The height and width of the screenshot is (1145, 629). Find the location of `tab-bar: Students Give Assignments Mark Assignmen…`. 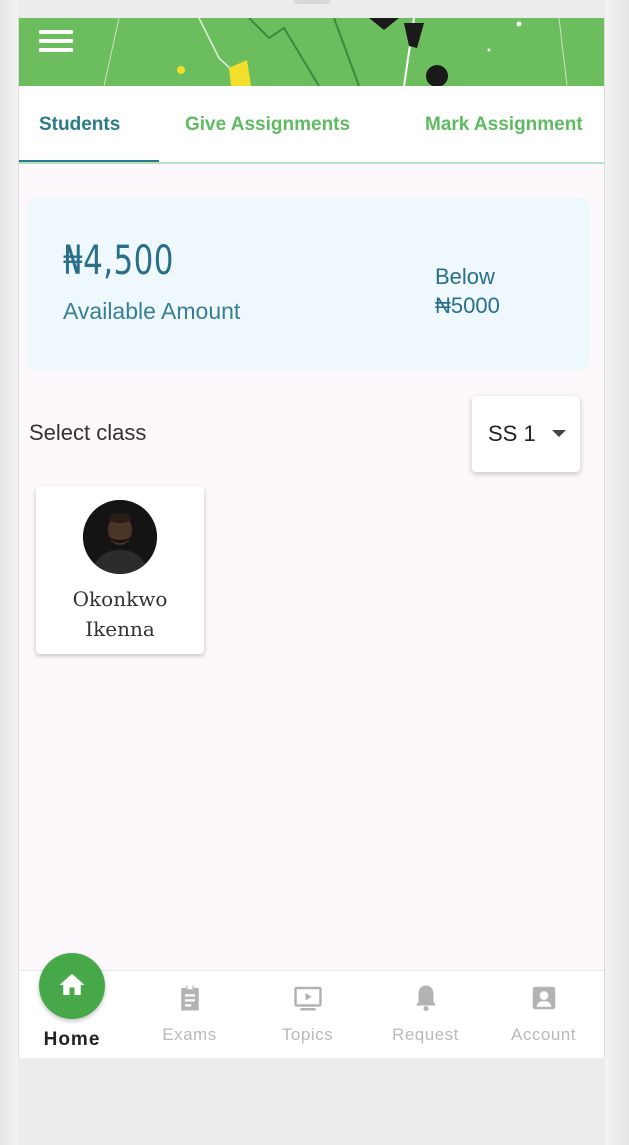

tab-bar: Students Give Assignments Mark Assignmen… is located at coordinates (311, 125).